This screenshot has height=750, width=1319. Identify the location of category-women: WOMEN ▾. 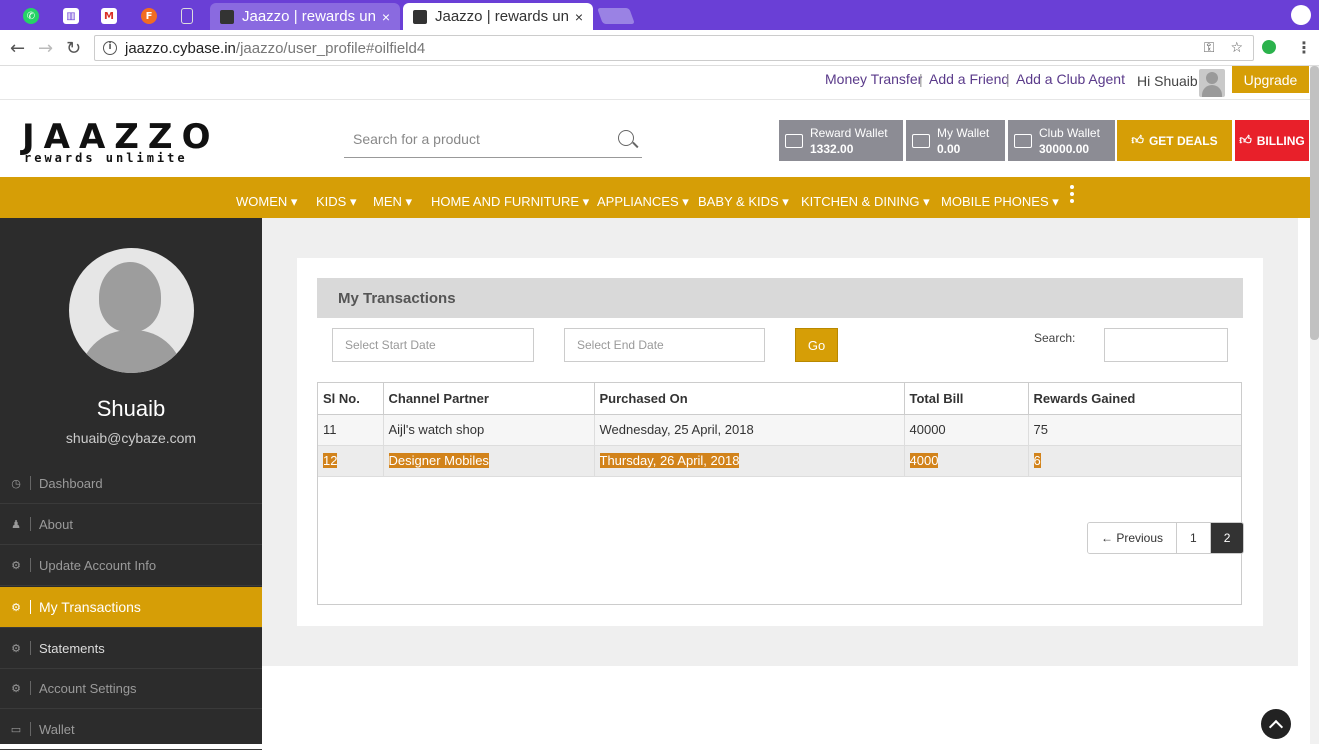
(266, 202).